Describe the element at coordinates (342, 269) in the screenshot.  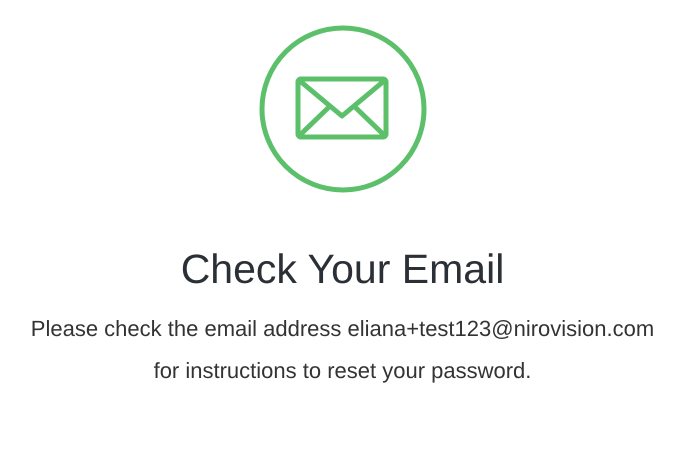
I see `page-heading: Check Your Email` at that location.